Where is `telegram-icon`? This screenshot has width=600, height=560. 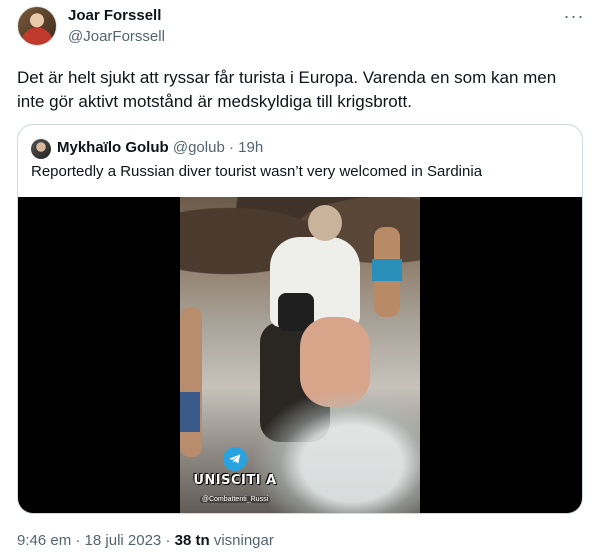
telegram-icon is located at coordinates (235, 459).